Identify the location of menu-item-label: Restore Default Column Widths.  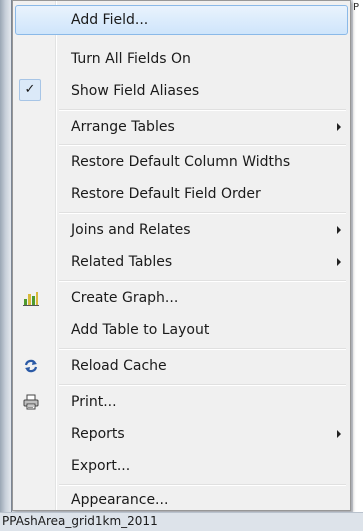
(181, 162).